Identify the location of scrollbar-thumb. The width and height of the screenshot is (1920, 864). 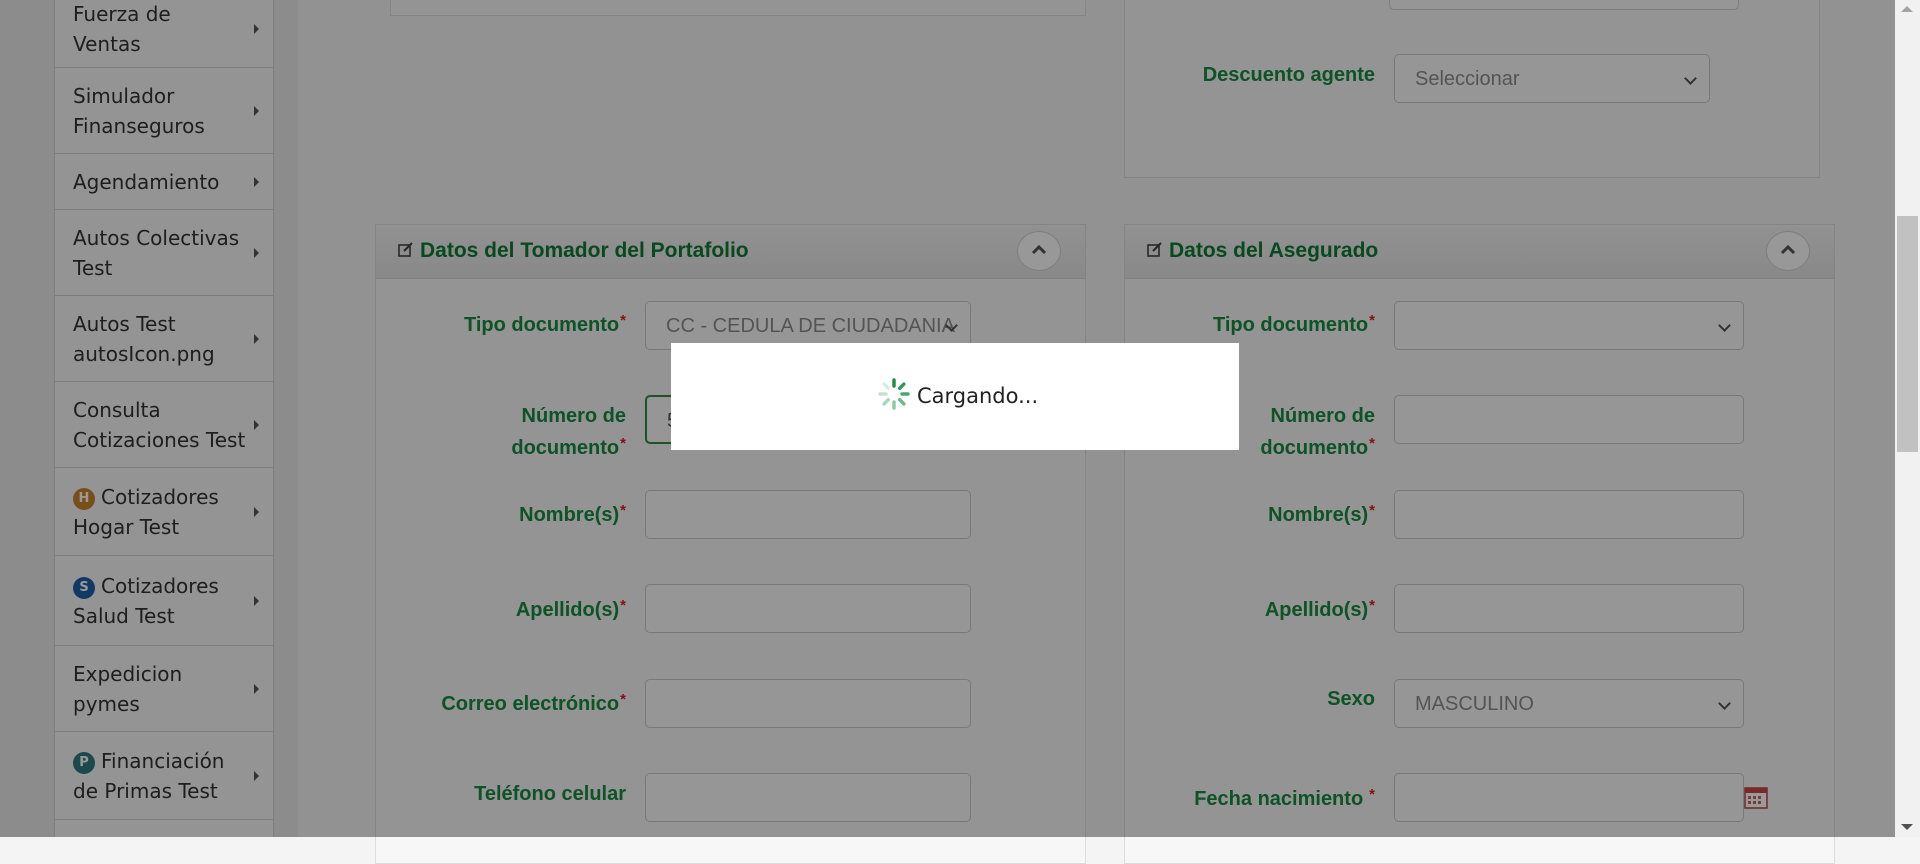
(1907, 334).